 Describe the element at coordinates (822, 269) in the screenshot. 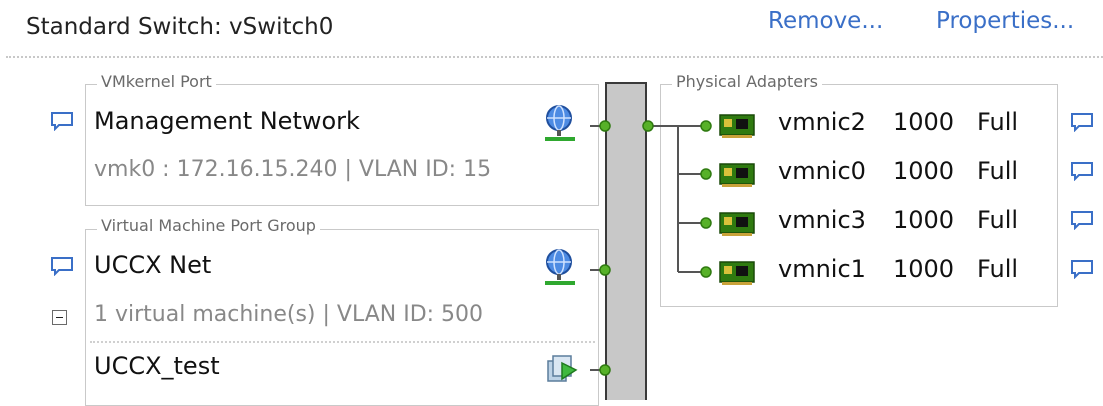

I see `adapter-name: vmnic1` at that location.